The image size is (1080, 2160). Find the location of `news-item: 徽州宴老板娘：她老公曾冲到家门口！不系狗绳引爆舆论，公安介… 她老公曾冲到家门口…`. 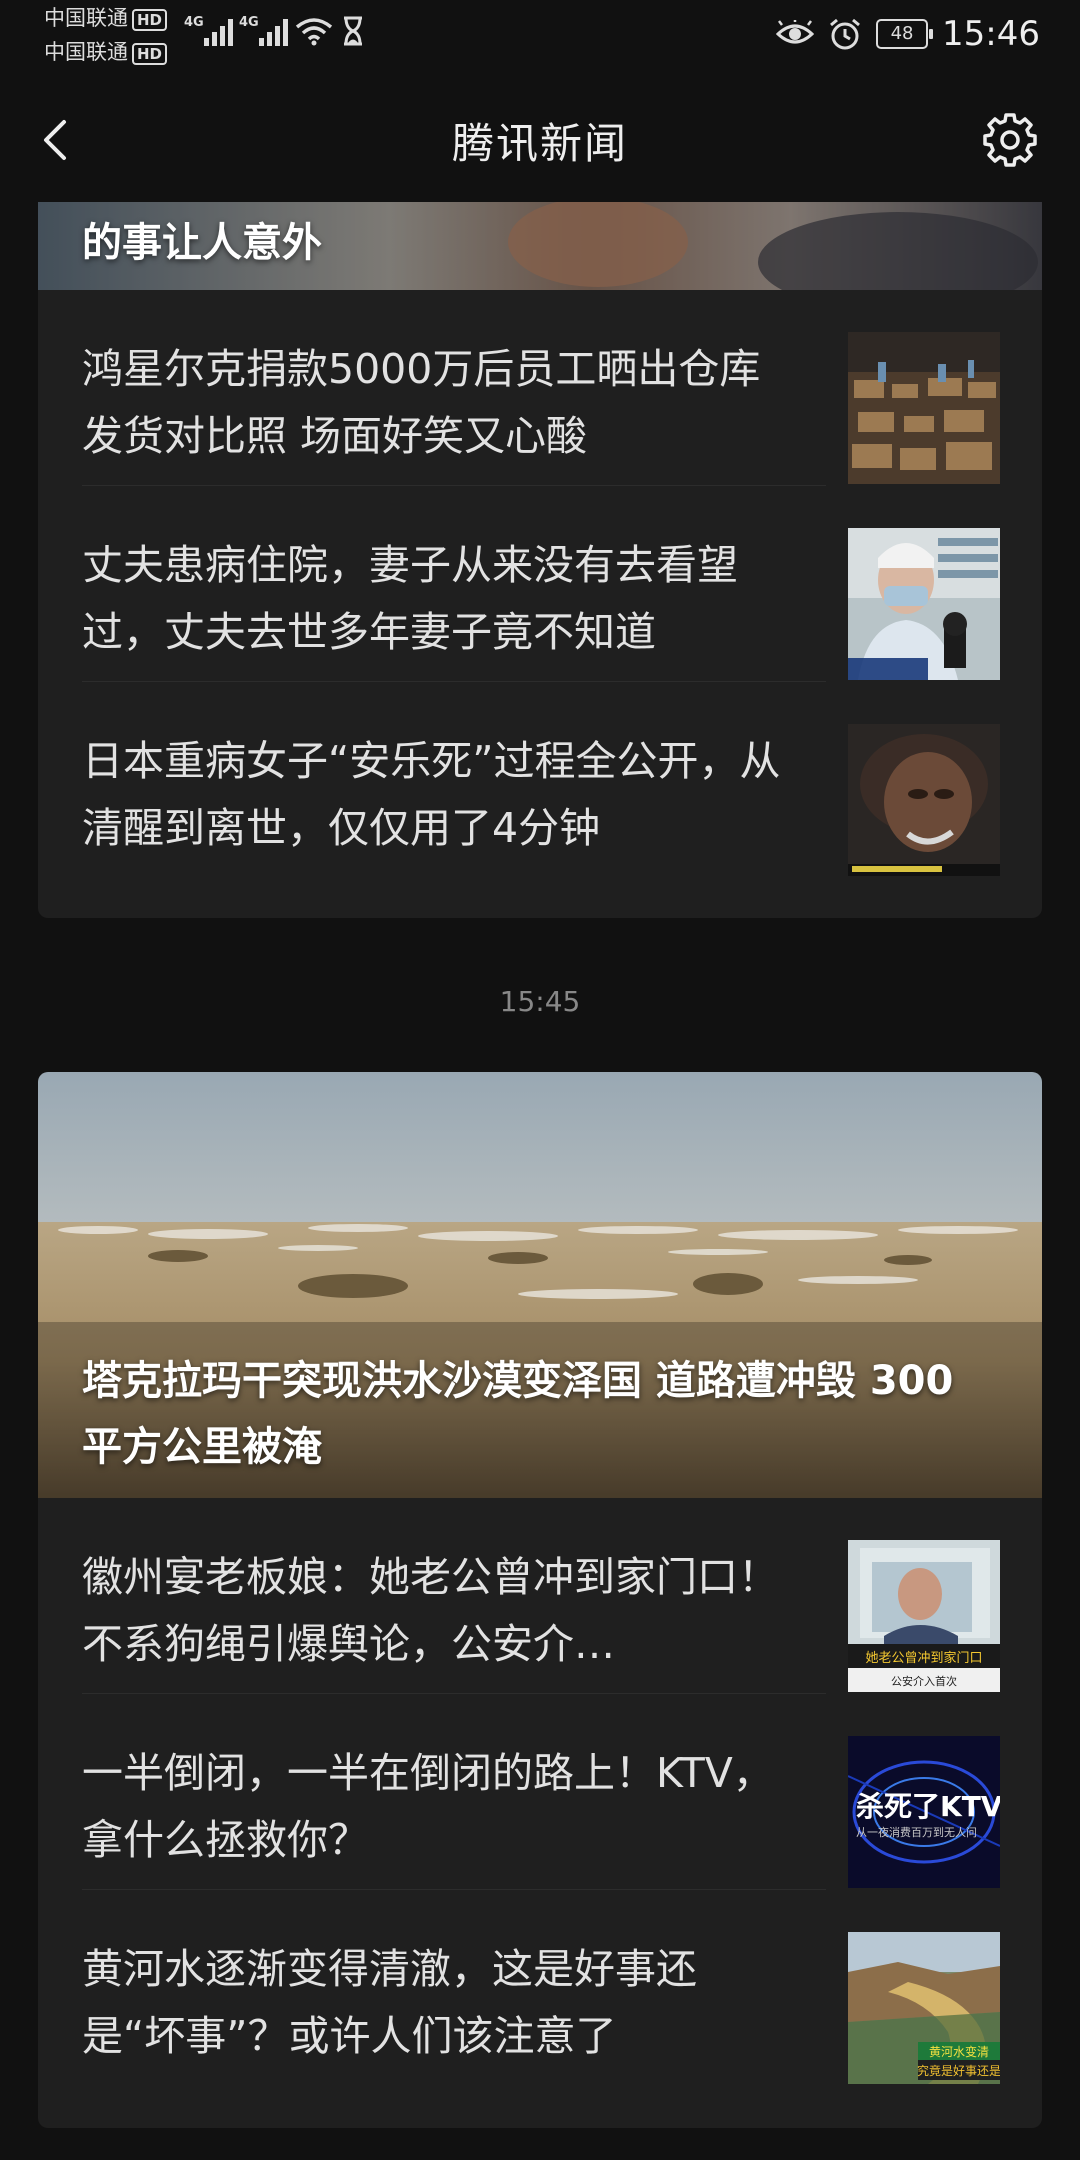

news-item: 徽州宴老板娘：她老公曾冲到家门口！不系狗绳引爆舆论，公安介… 她老公曾冲到家门口… is located at coordinates (540, 1596).